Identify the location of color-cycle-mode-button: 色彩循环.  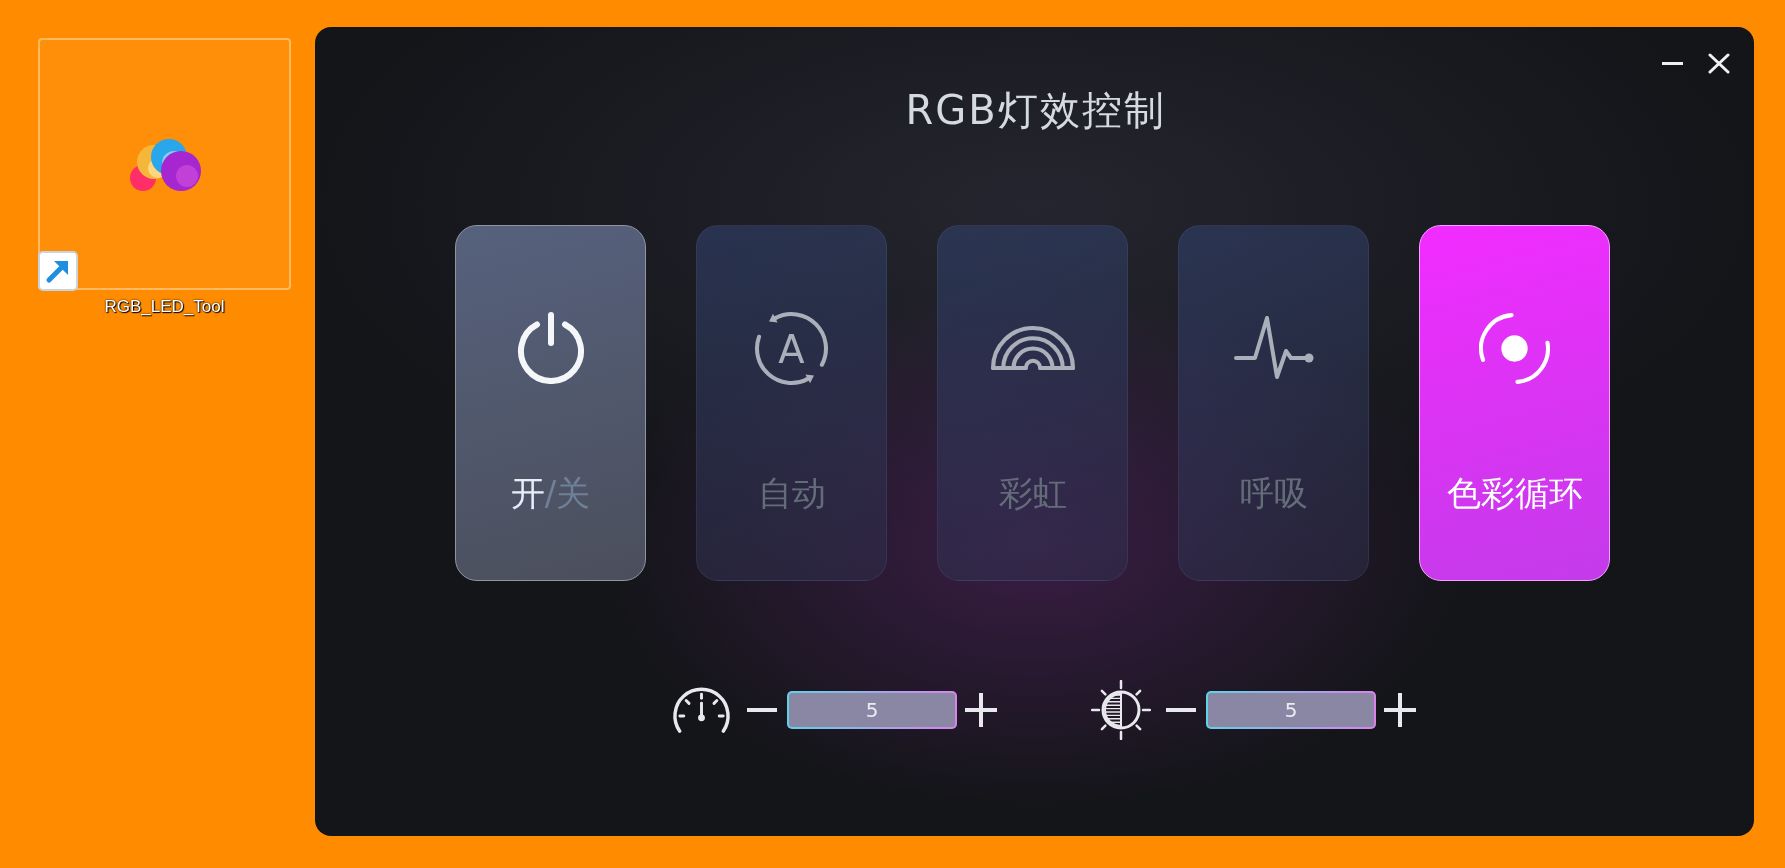
(1514, 403).